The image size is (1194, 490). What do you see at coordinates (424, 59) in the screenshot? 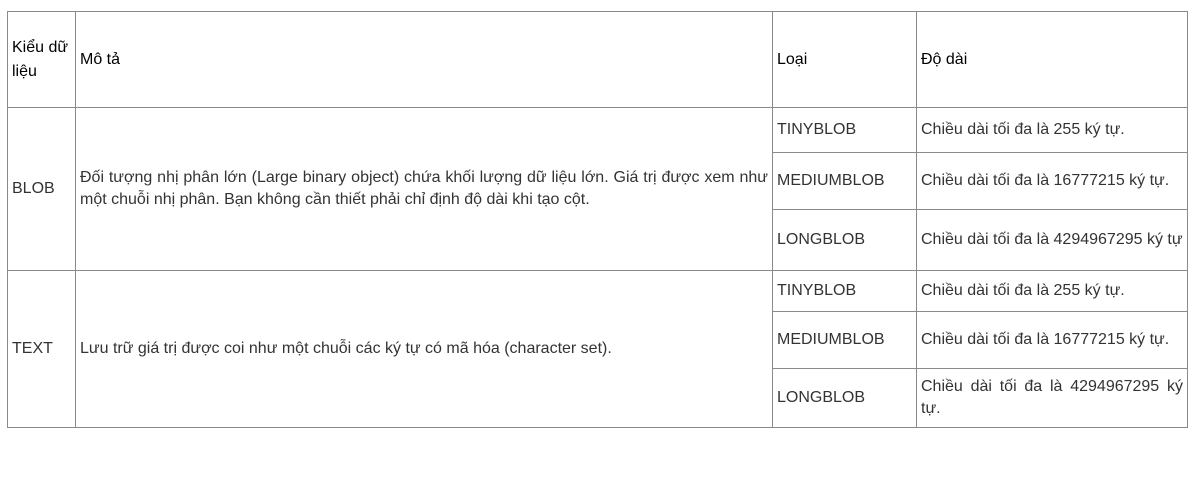
I see `header-mo-ta: Mô tả` at bounding box center [424, 59].